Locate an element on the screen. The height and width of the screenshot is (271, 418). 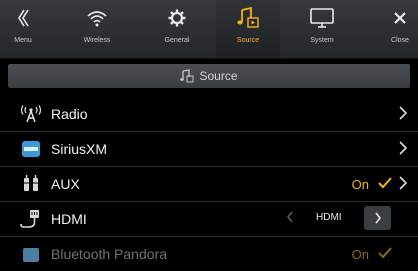
nav-close-button: Close is located at coordinates (400, 29).